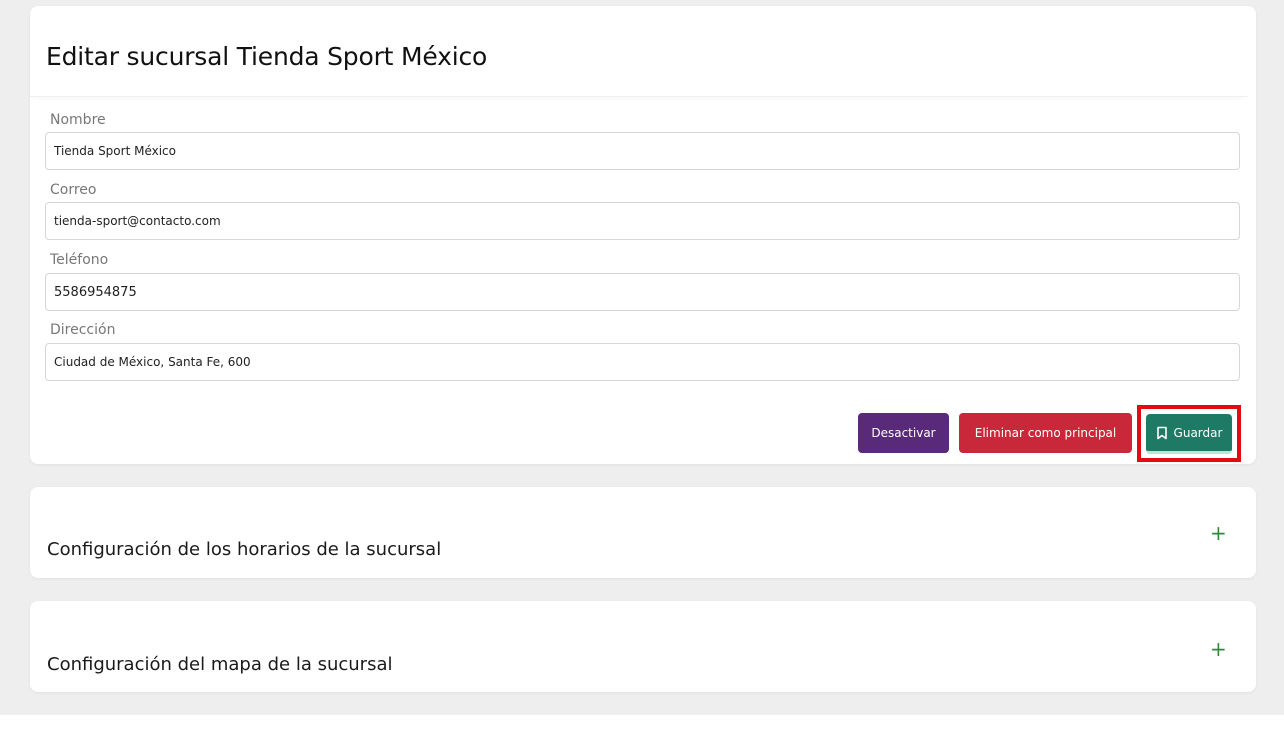  I want to click on save-button: Guardar, so click(1189, 434).